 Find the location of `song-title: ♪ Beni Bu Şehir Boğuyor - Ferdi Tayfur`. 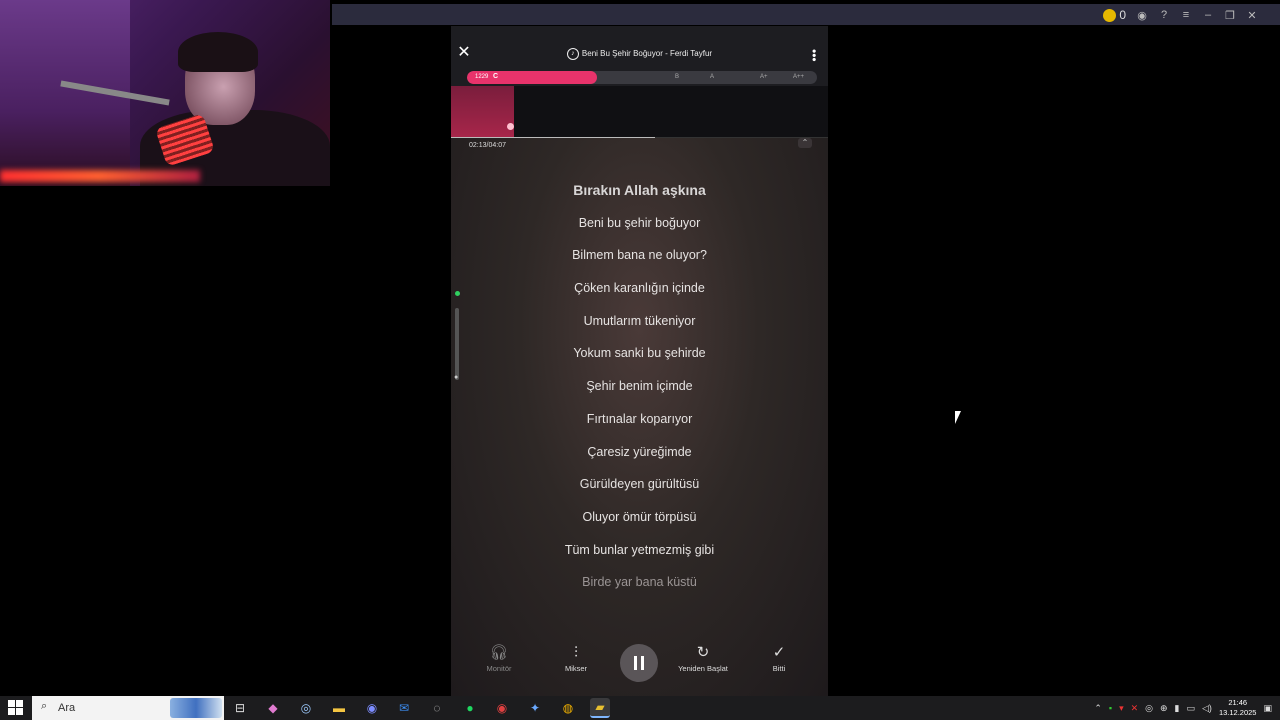

song-title: ♪ Beni Bu Şehir Boğuyor - Ferdi Tayfur is located at coordinates (639, 54).